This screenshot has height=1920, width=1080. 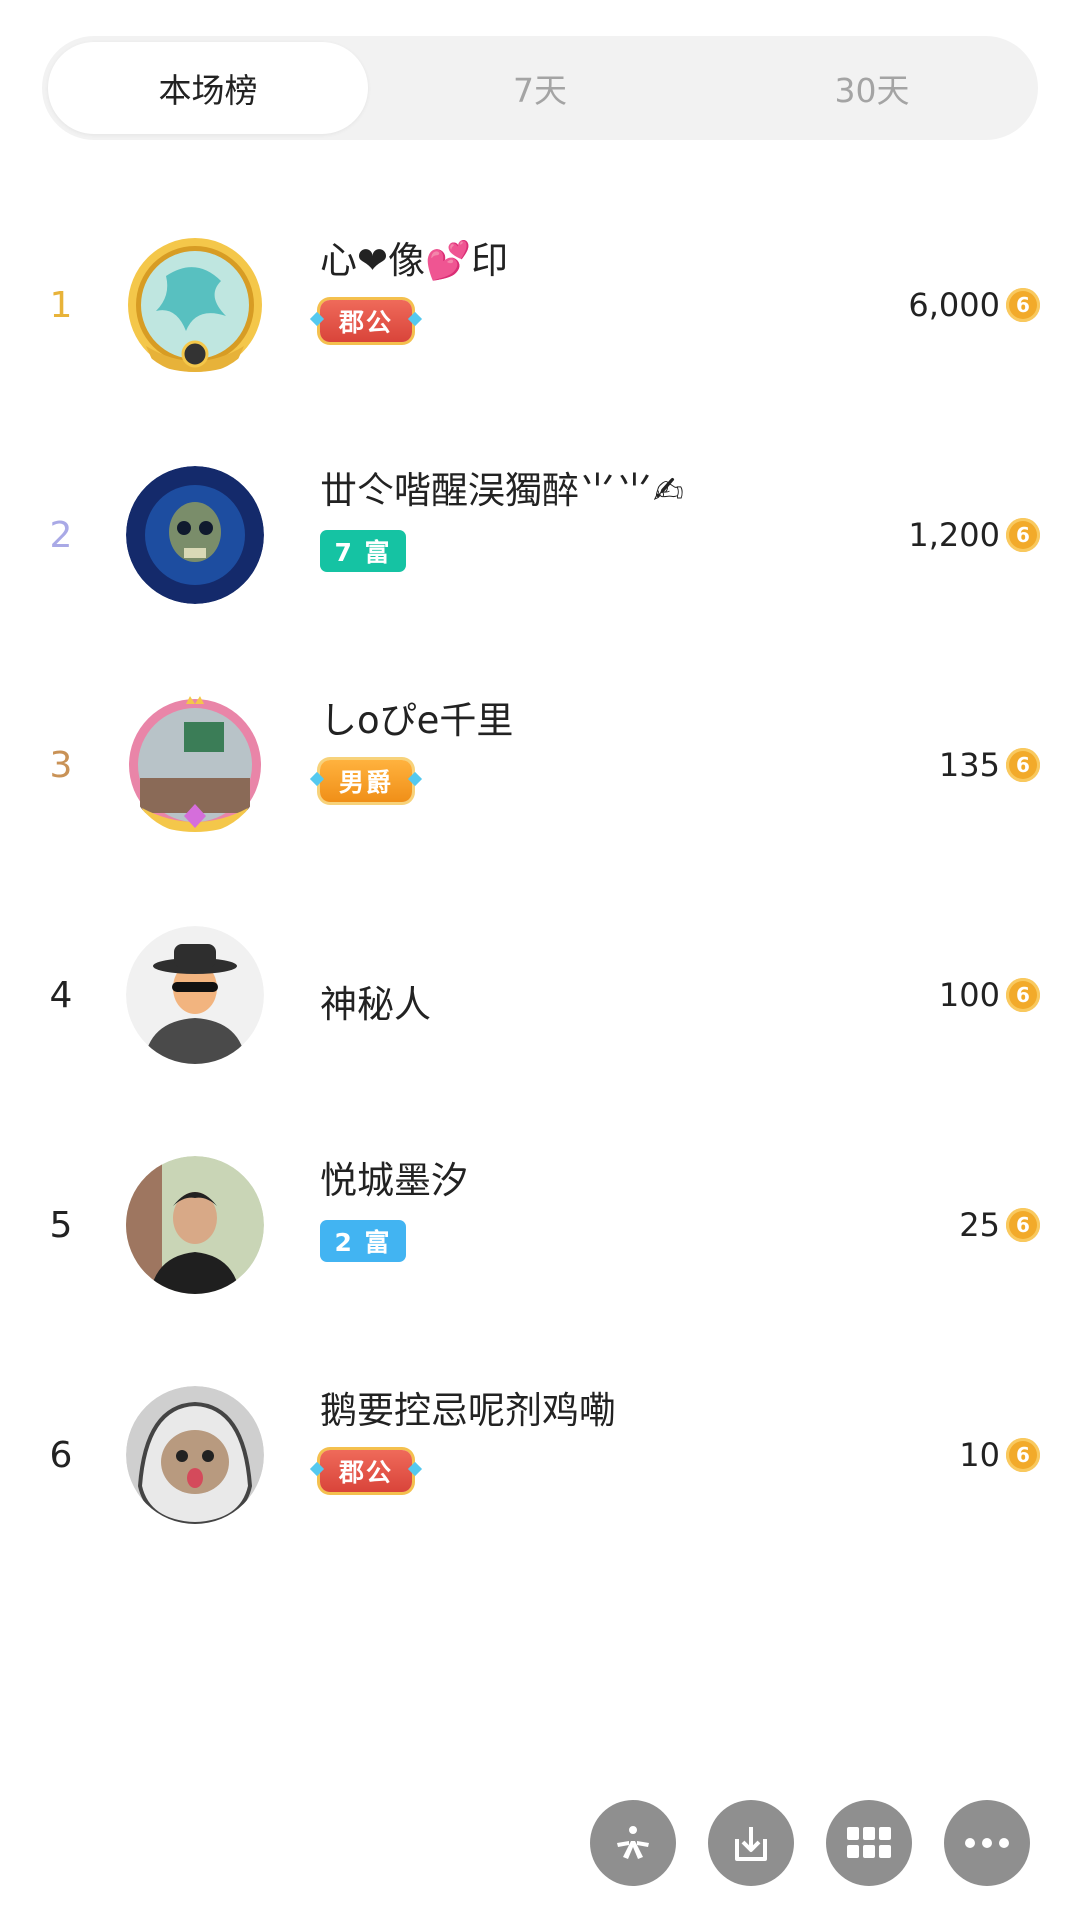 I want to click on user-name: 悦城墨汐, so click(x=394, y=1180).